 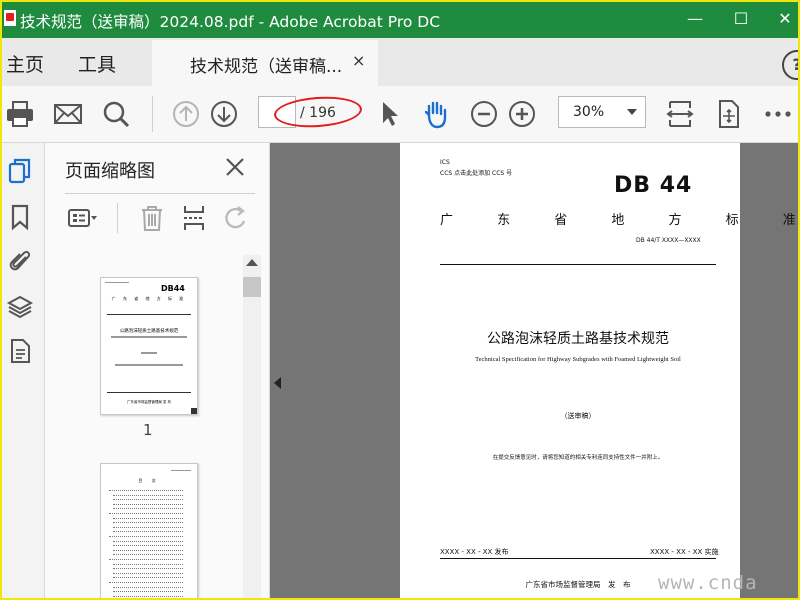 I want to click on tab-tools: 工具, so click(x=97, y=63).